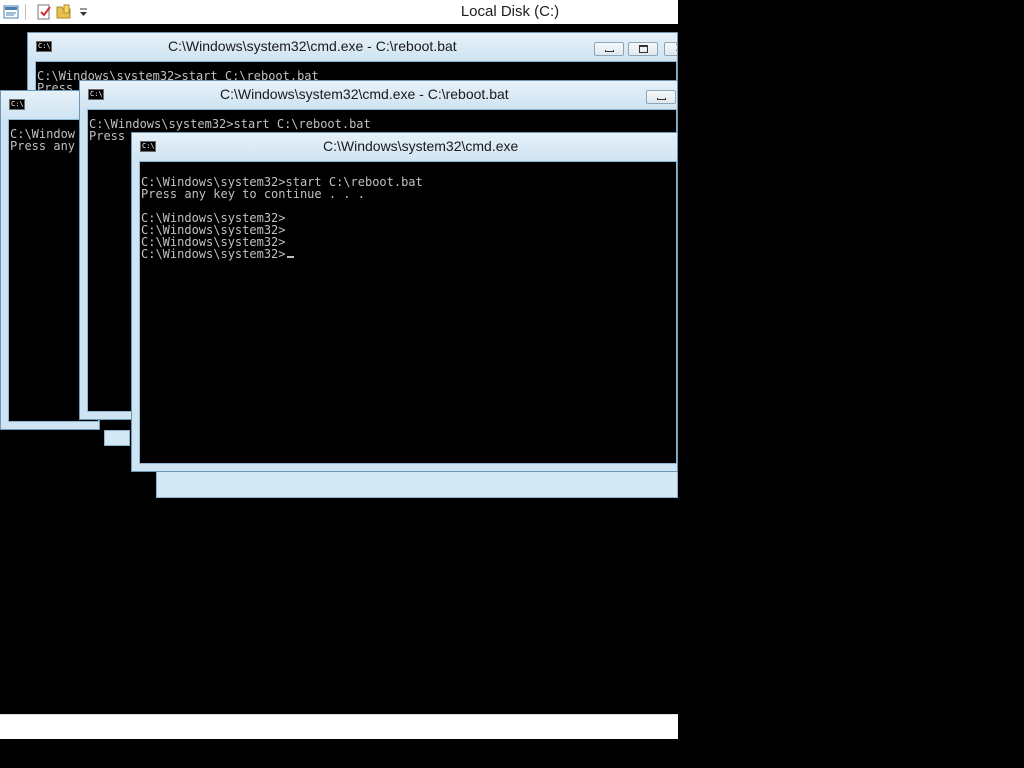 This screenshot has width=1024, height=768. Describe the element at coordinates (11, 12) in the screenshot. I see `properties-icon` at that location.